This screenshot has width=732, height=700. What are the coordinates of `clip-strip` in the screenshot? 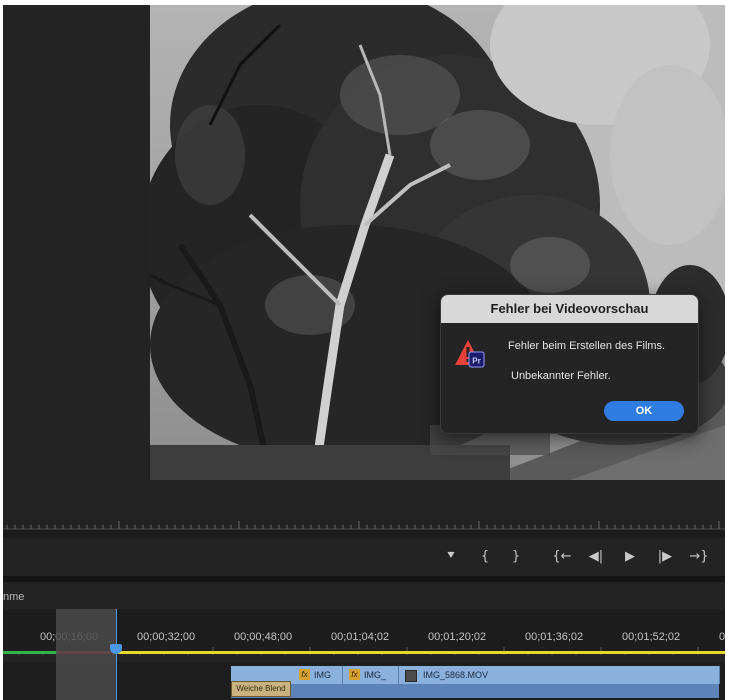 It's located at (475, 691).